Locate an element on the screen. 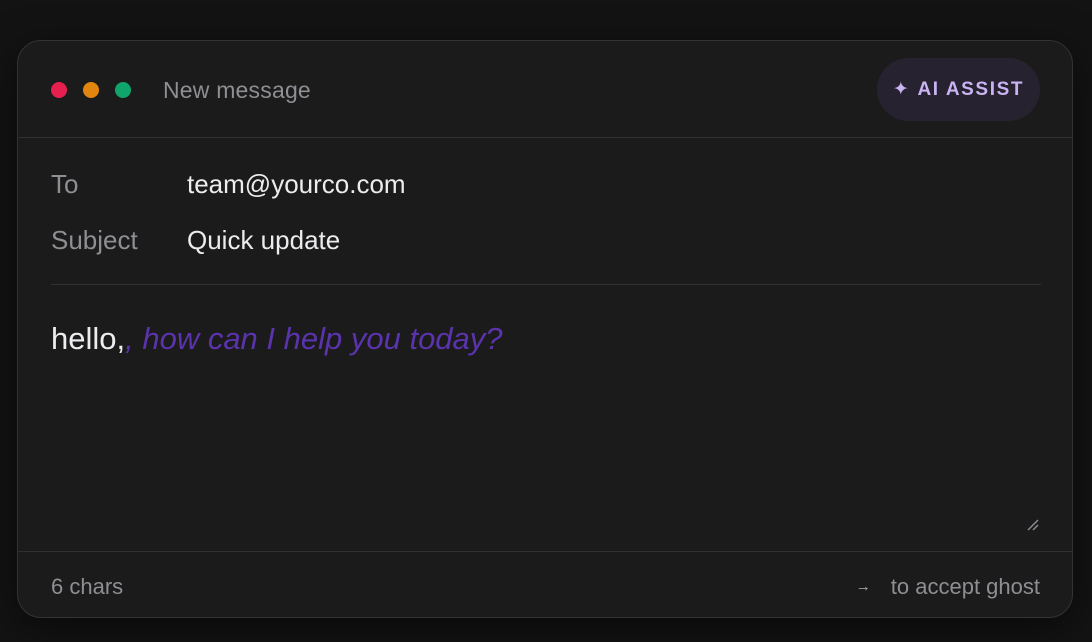 The height and width of the screenshot is (642, 1092). right-arrow-key-icon: → is located at coordinates (863, 586).